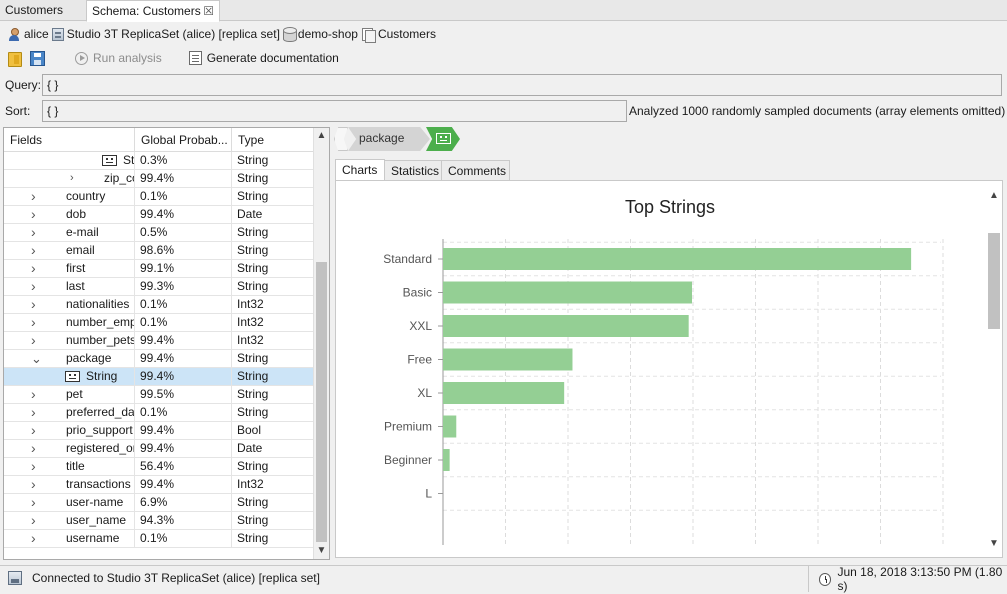 This screenshot has height=594, width=1007. I want to click on breadcrumb-root, so click(341, 139).